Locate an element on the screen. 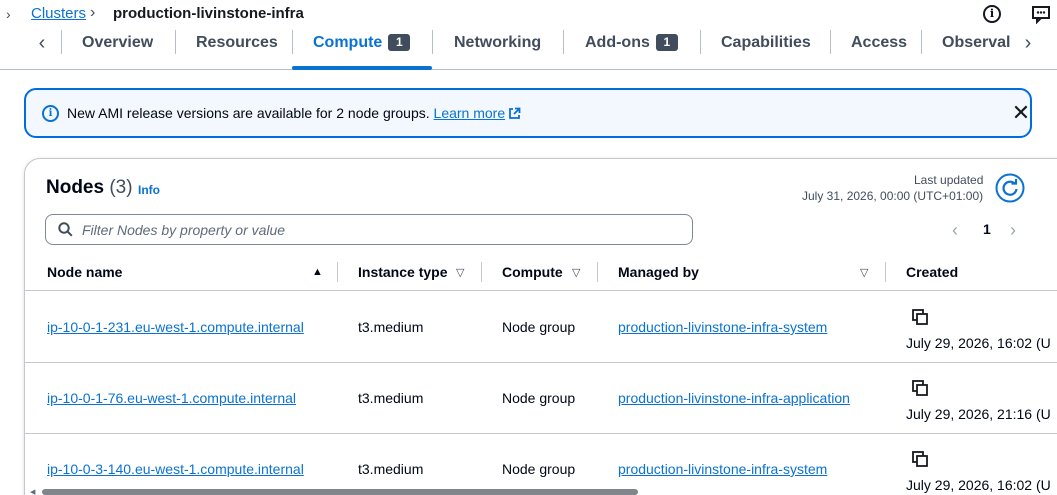 This screenshot has height=495, width=1057. last-updated-label: Last updated is located at coordinates (949, 180).